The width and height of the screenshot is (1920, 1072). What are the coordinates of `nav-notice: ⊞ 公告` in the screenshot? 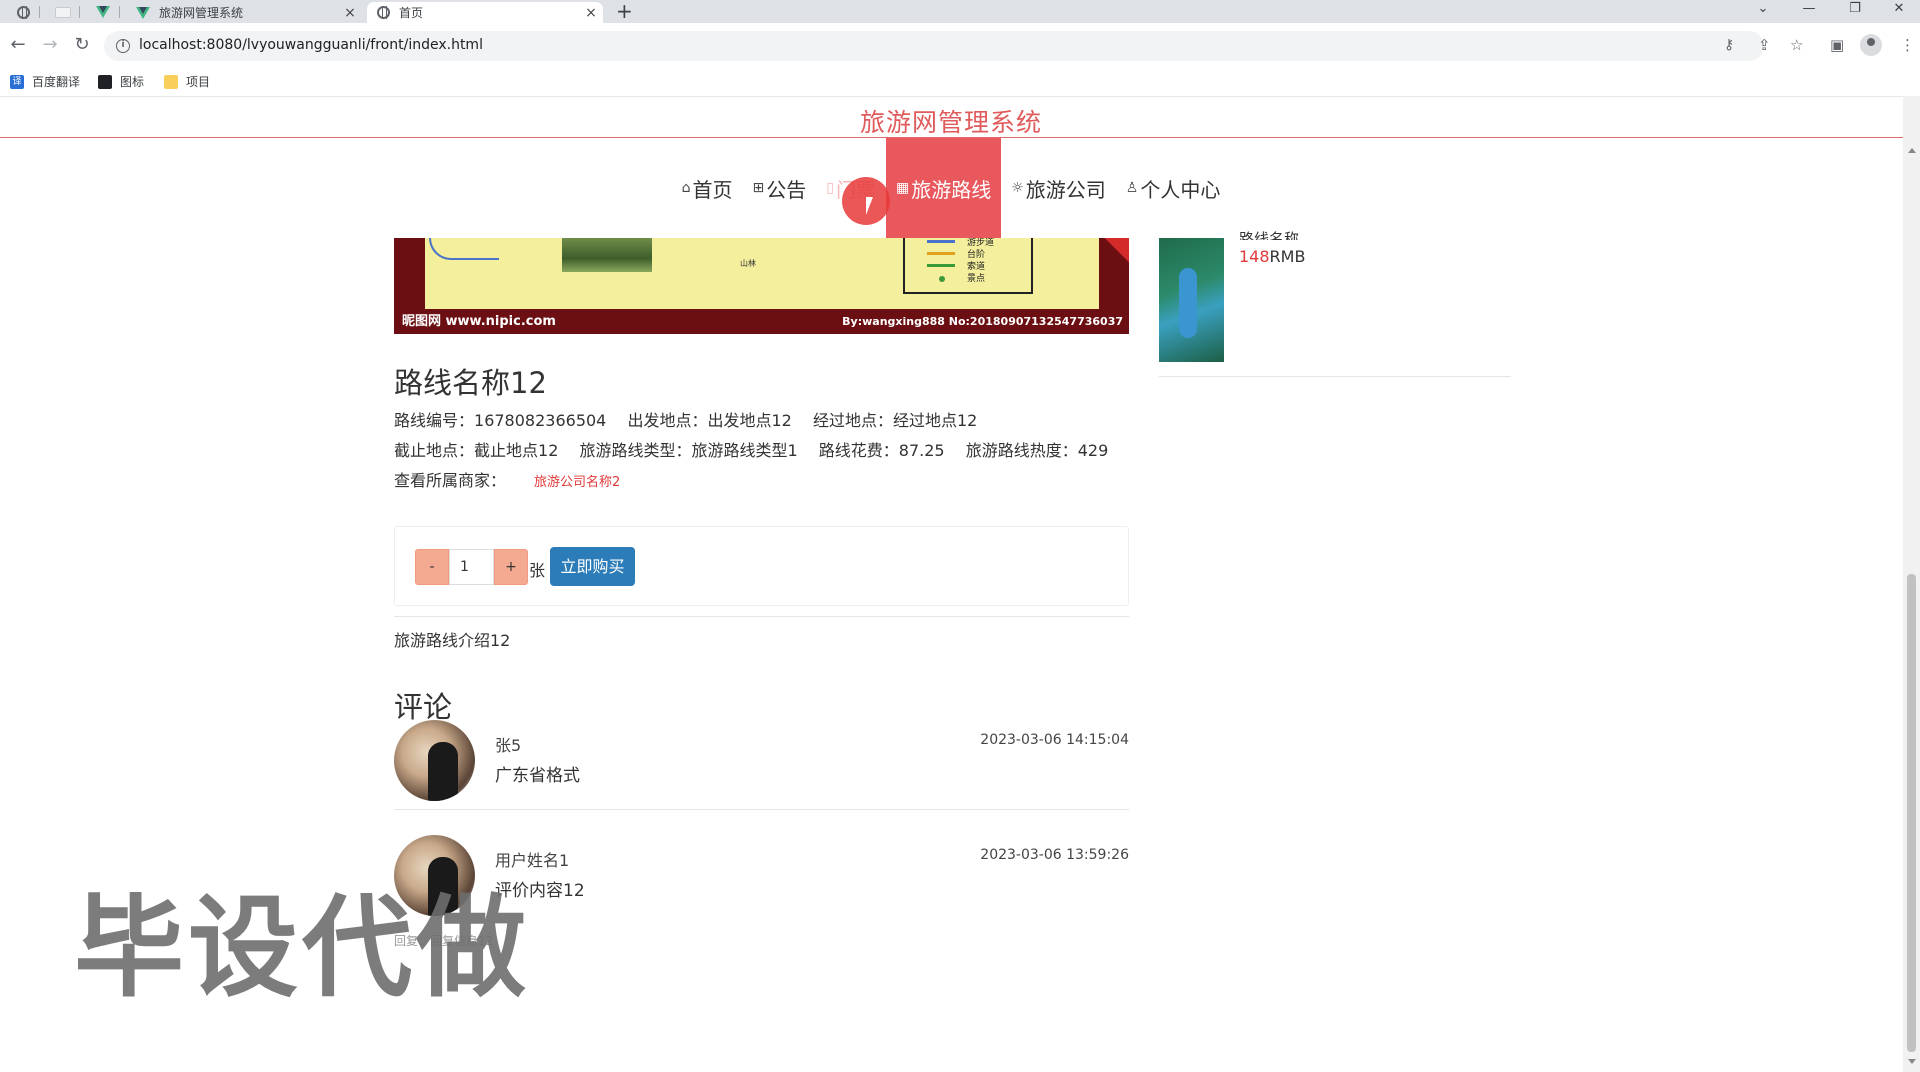 It's located at (780, 188).